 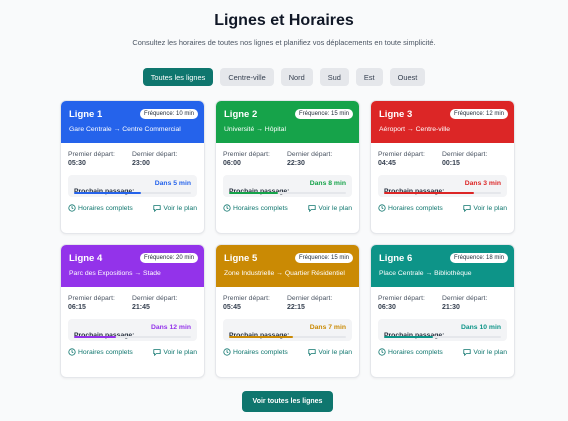 What do you see at coordinates (482, 183) in the screenshot?
I see `next-passage-value: Dans 3 min` at bounding box center [482, 183].